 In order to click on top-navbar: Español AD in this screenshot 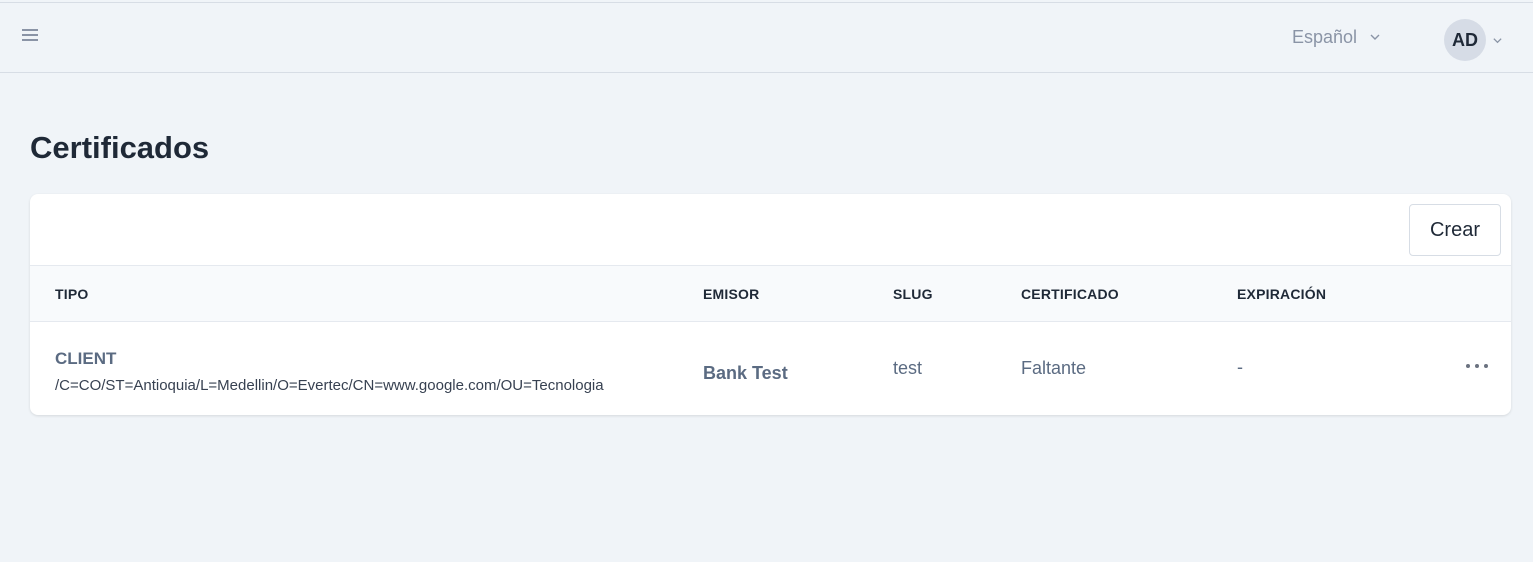, I will do `click(766, 37)`.